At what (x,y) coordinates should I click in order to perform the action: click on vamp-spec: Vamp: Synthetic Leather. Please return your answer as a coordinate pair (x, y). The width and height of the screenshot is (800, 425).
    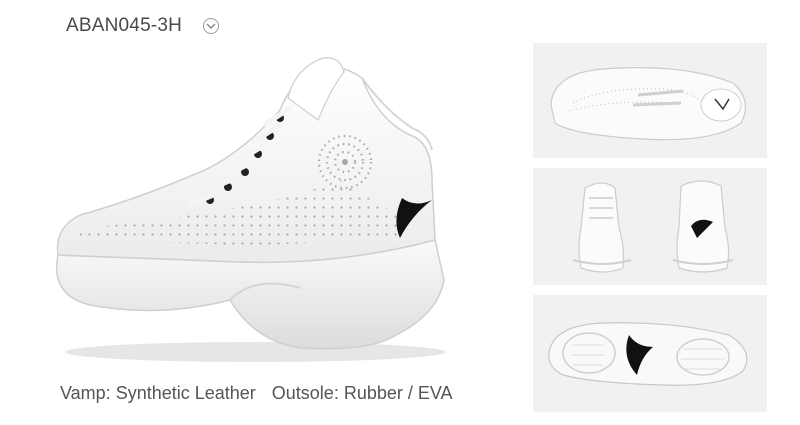
    Looking at the image, I should click on (158, 393).